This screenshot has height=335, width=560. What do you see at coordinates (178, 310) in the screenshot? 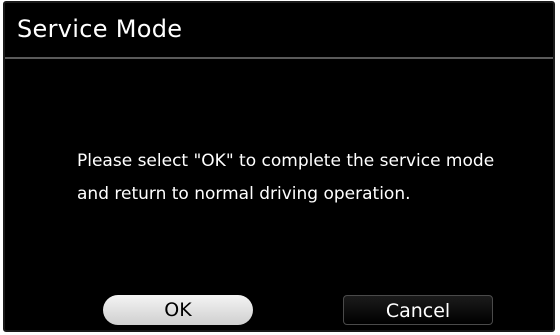
I see `ok-button: OK` at bounding box center [178, 310].